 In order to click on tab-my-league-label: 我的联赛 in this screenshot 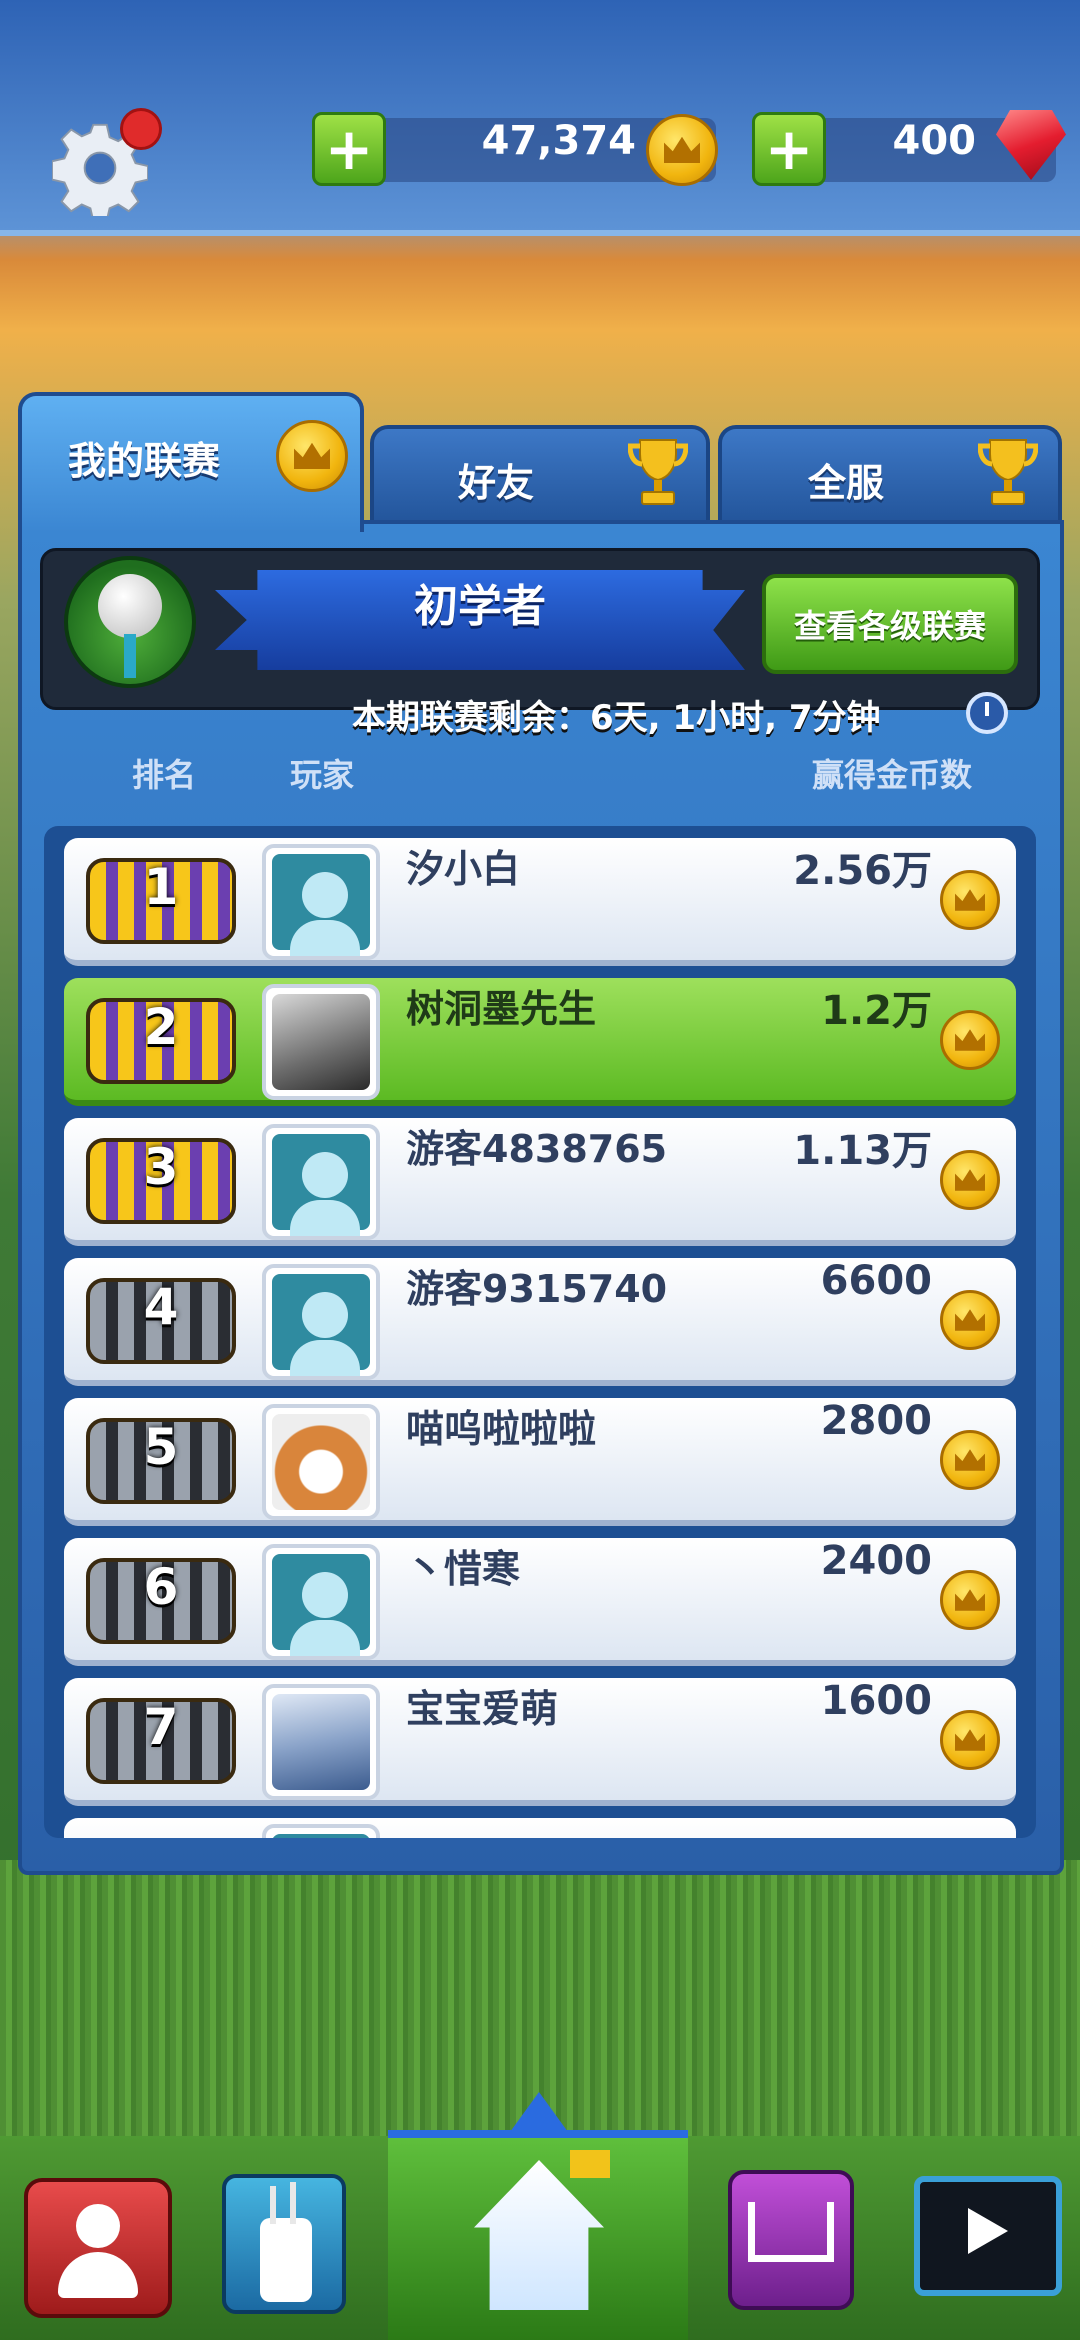, I will do `click(144, 461)`.